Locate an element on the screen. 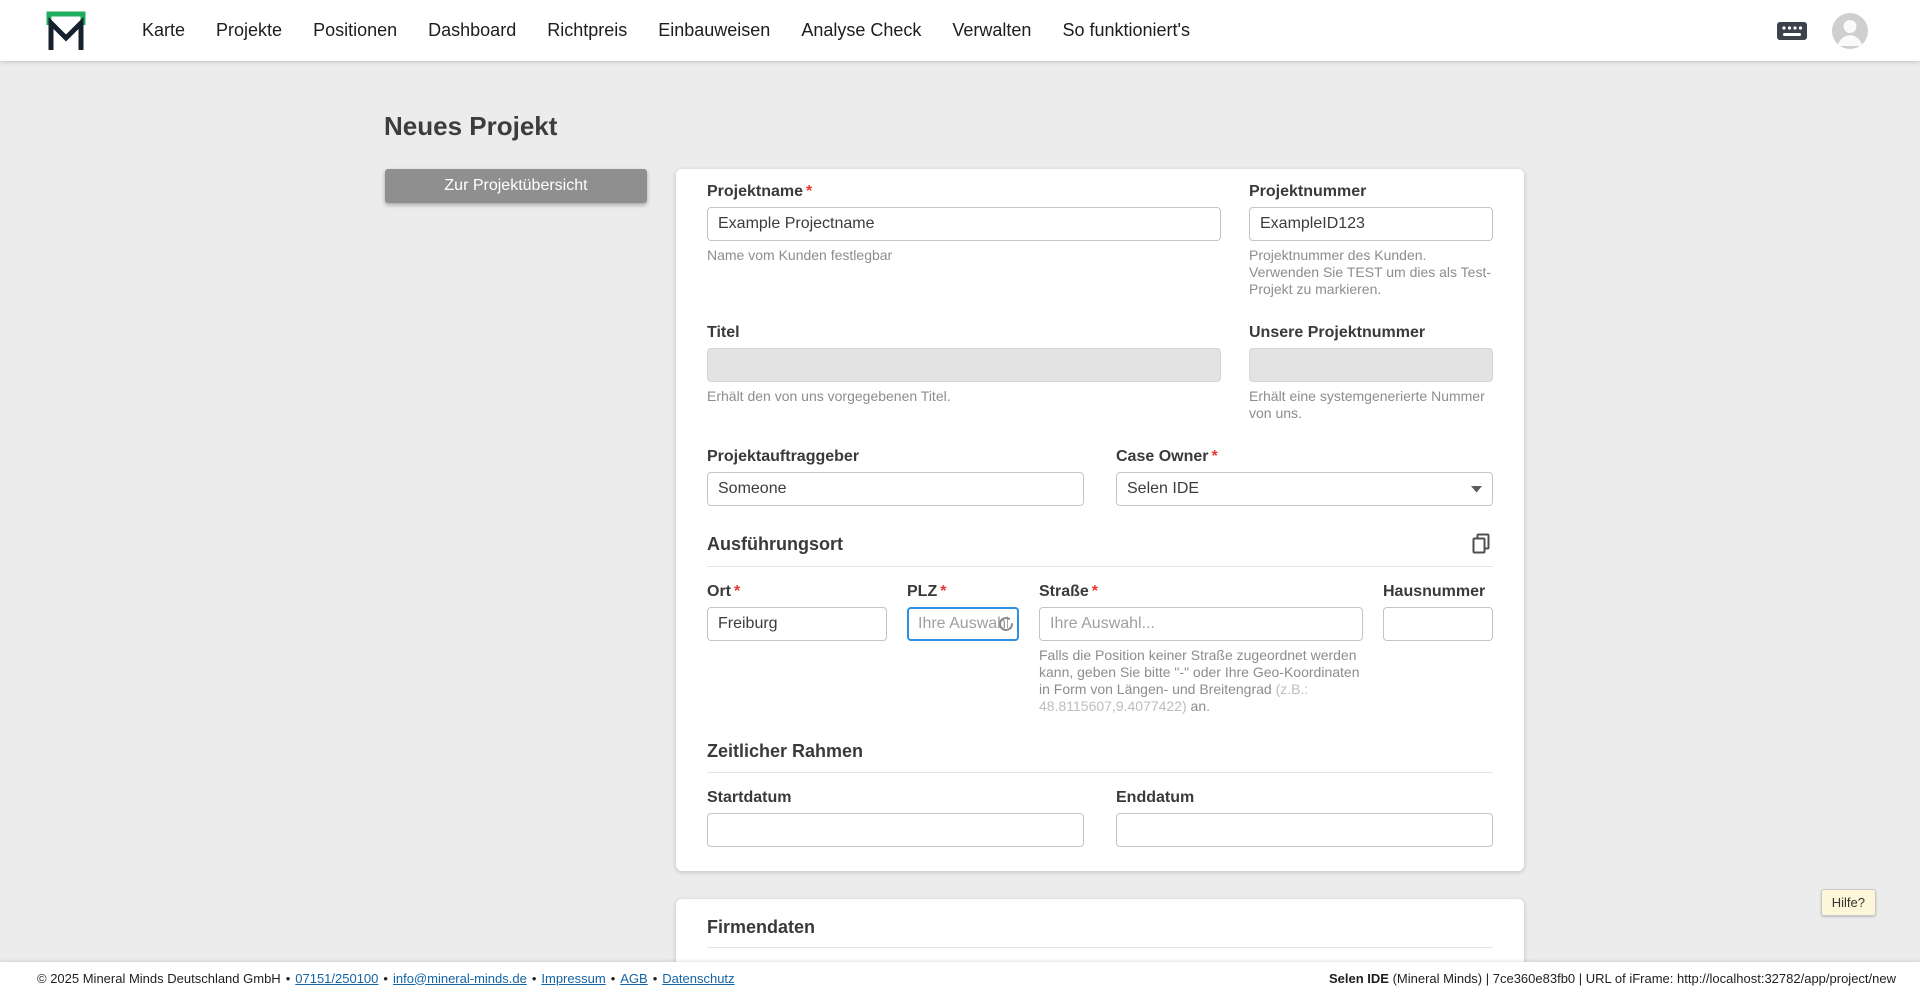 The image size is (1920, 994). enddatum-input is located at coordinates (1304, 830).